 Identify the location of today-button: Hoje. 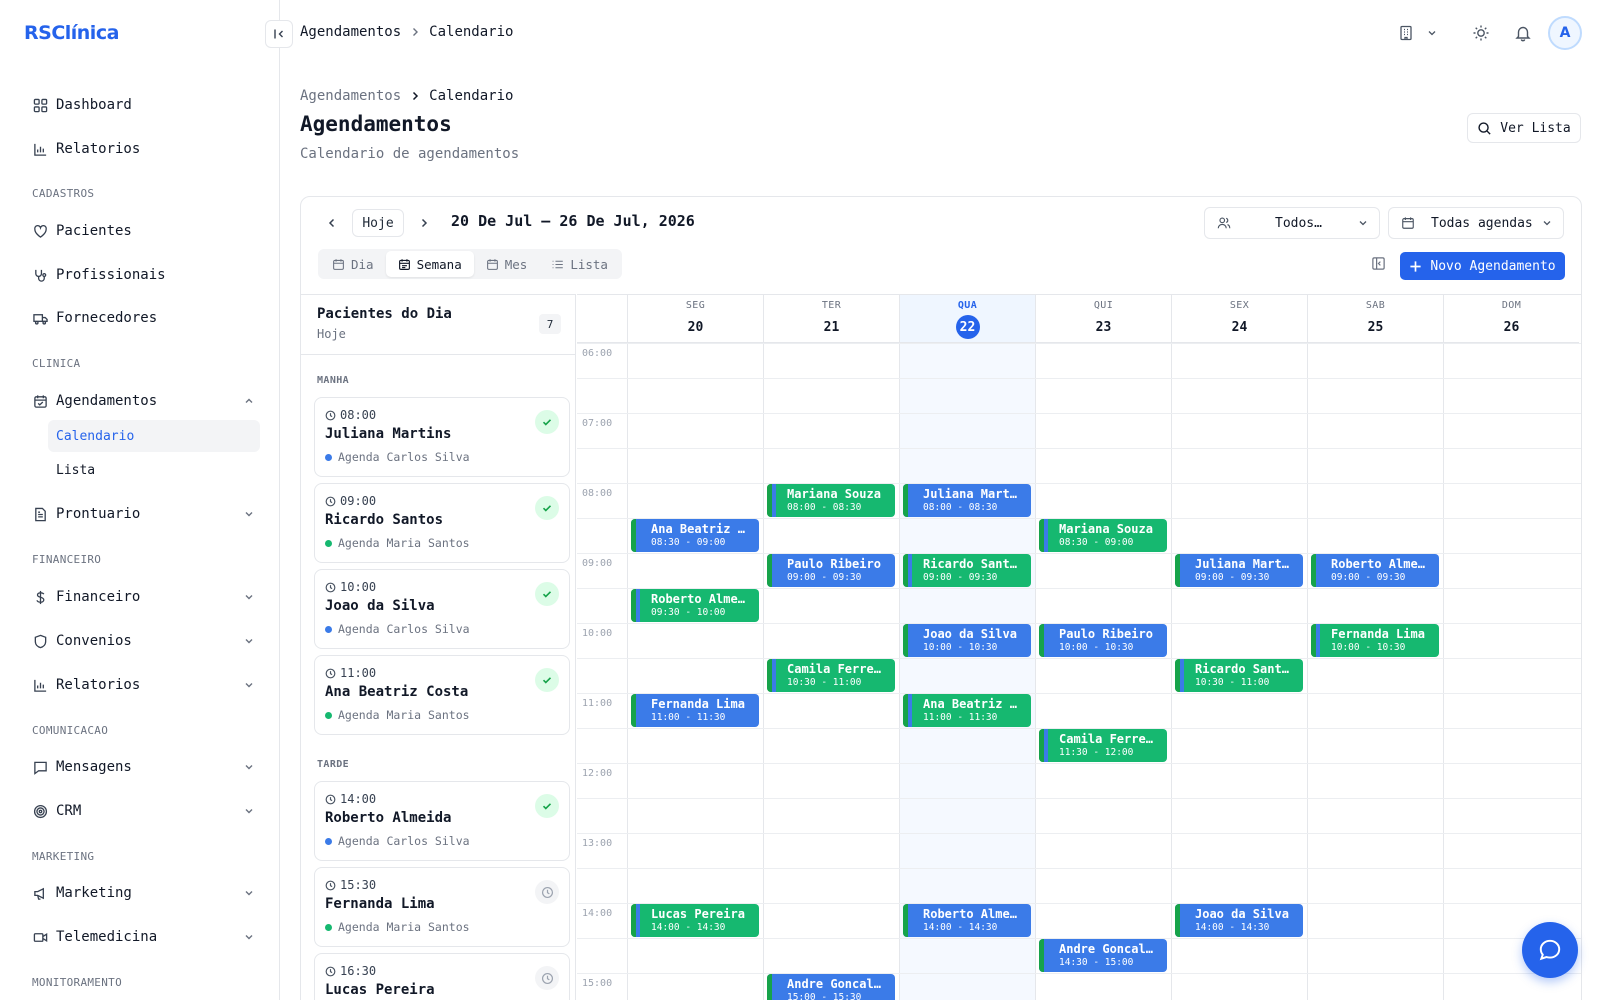
(378, 223).